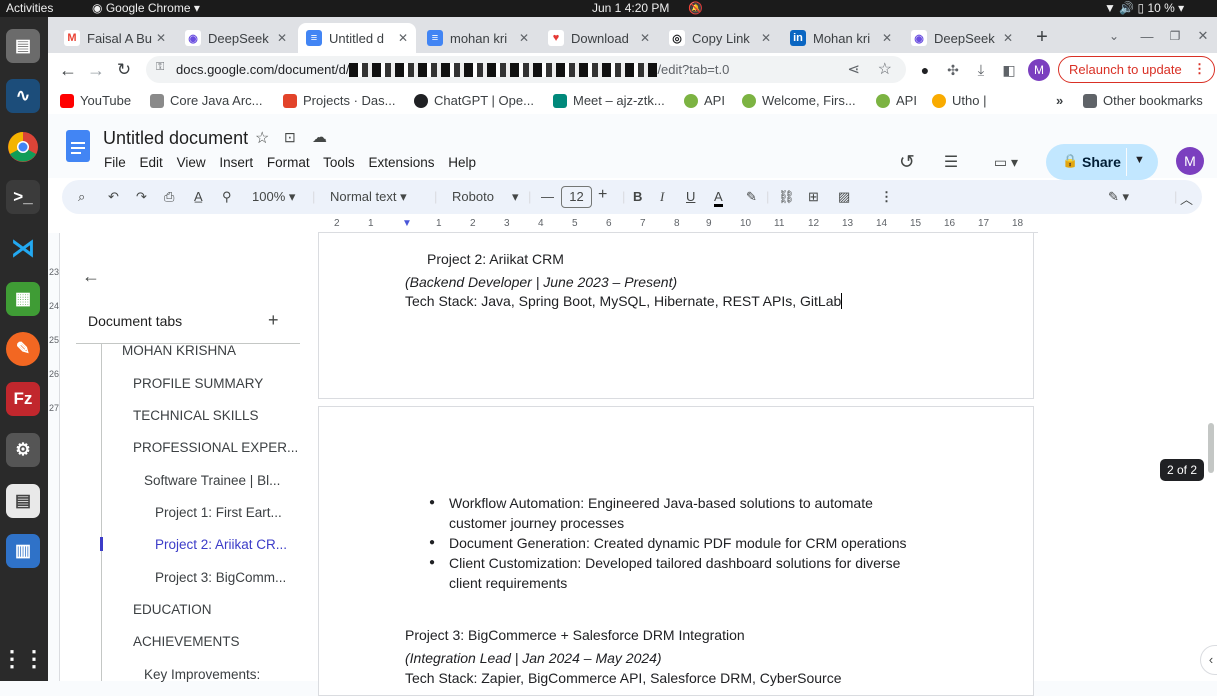  Describe the element at coordinates (236, 162) in the screenshot. I see `menu-insert: Insert` at that location.